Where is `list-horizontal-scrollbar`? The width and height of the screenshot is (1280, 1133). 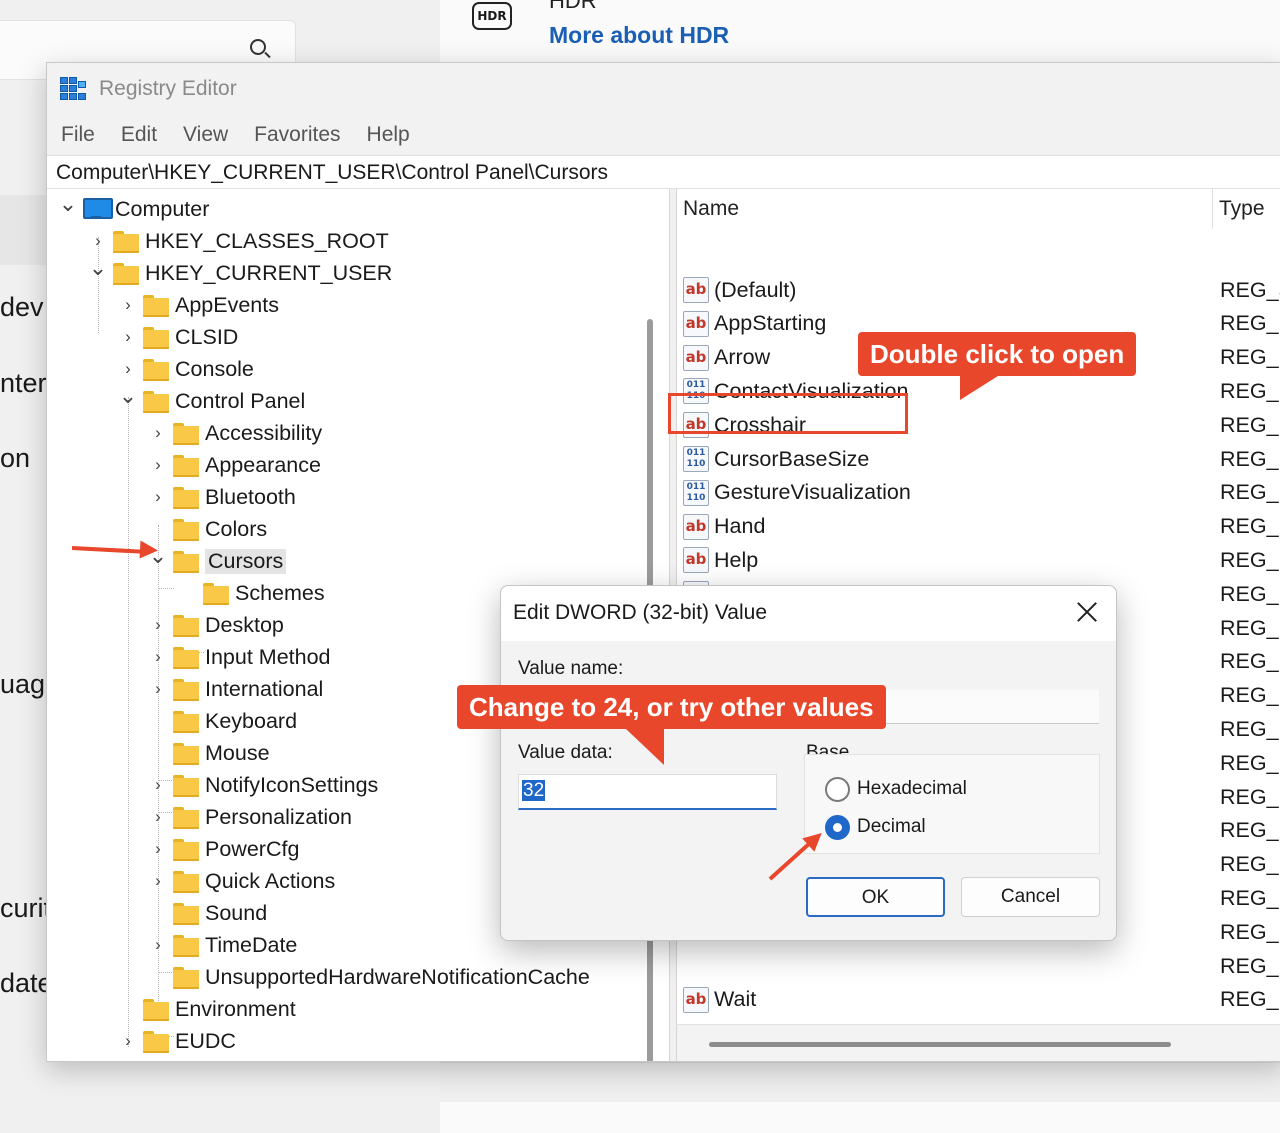
list-horizontal-scrollbar is located at coordinates (940, 1044).